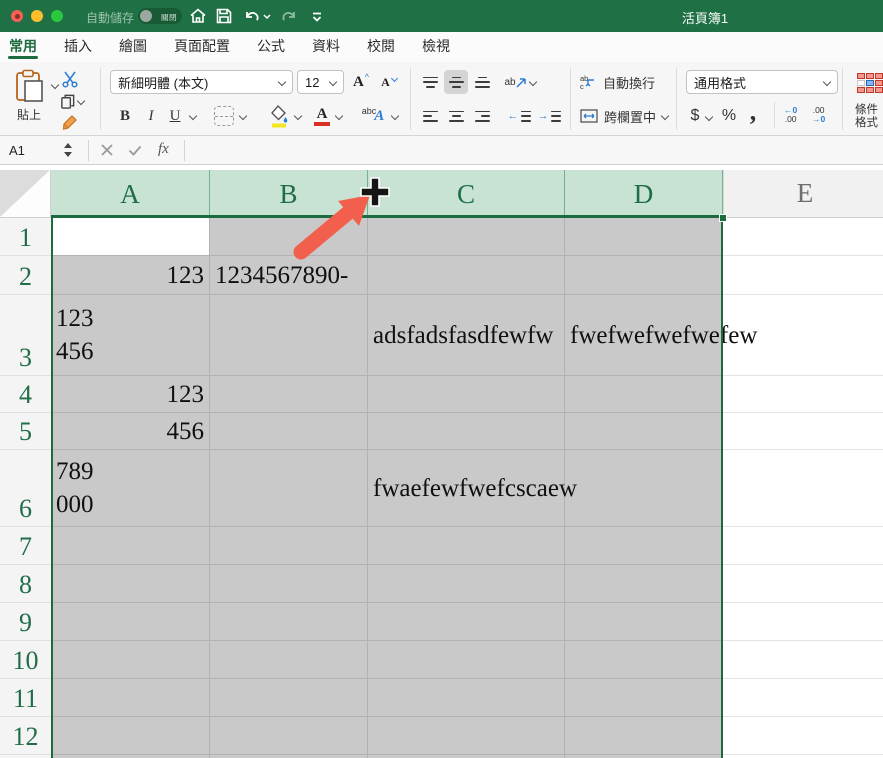 This screenshot has width=883, height=758. What do you see at coordinates (466, 584) in the screenshot?
I see `cell-C8` at bounding box center [466, 584].